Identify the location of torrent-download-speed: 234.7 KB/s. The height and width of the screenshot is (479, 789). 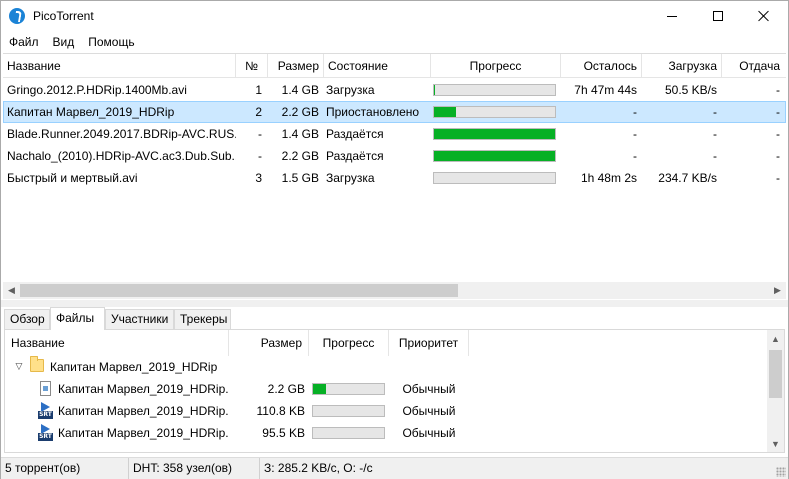
(687, 178).